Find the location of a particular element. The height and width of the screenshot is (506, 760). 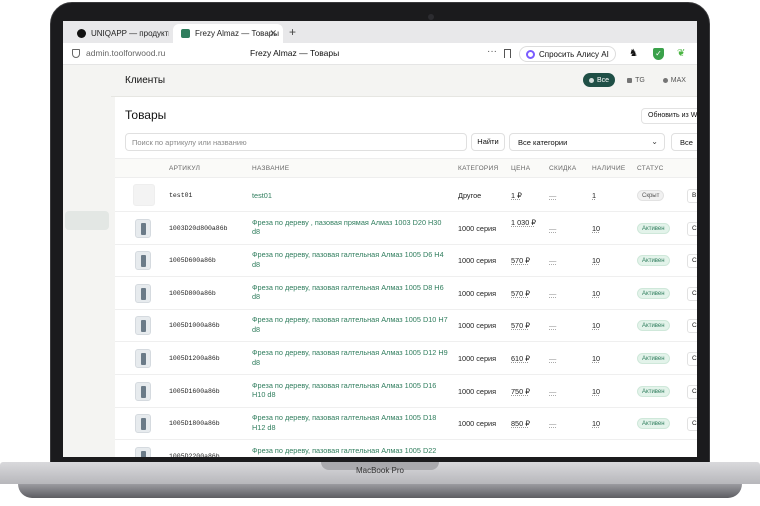

model-label: MacBook Pro is located at coordinates (380, 470).